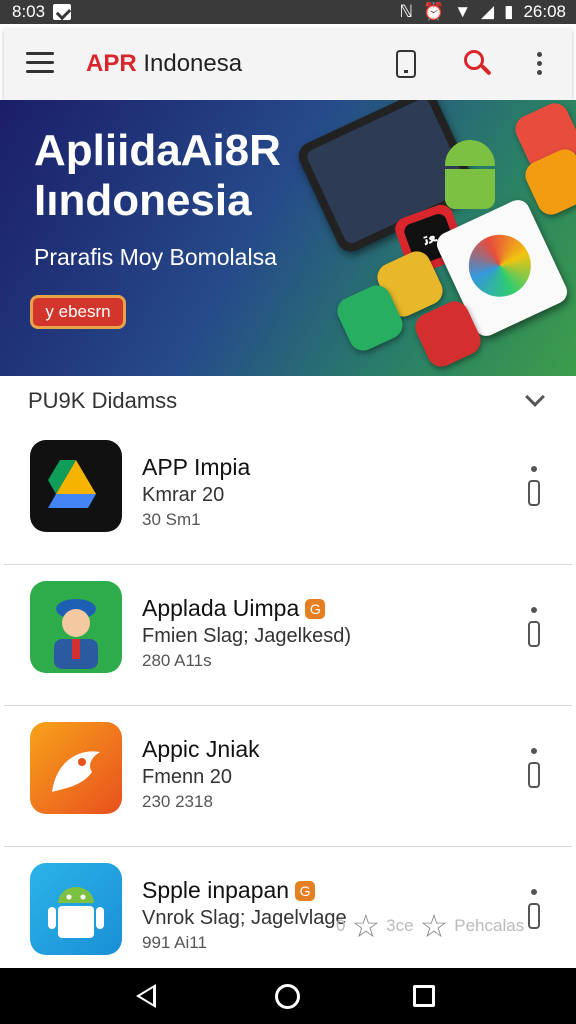 This screenshot has height=1024, width=576. I want to click on rating-text-left: 0, so click(341, 925).